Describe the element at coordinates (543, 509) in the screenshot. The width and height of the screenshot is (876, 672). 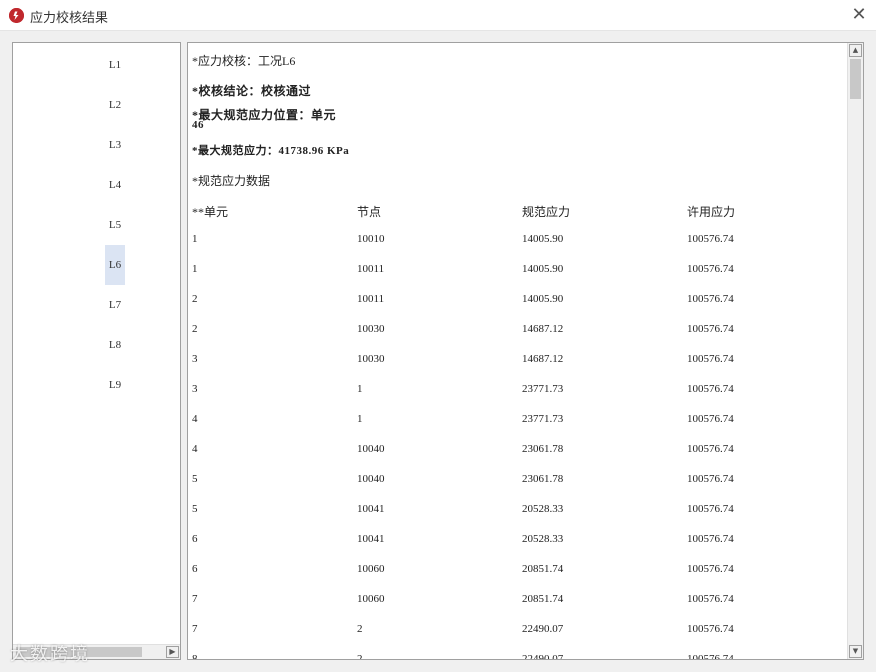
I see `table-row-10-code-stress-cell: 20528.33` at that location.